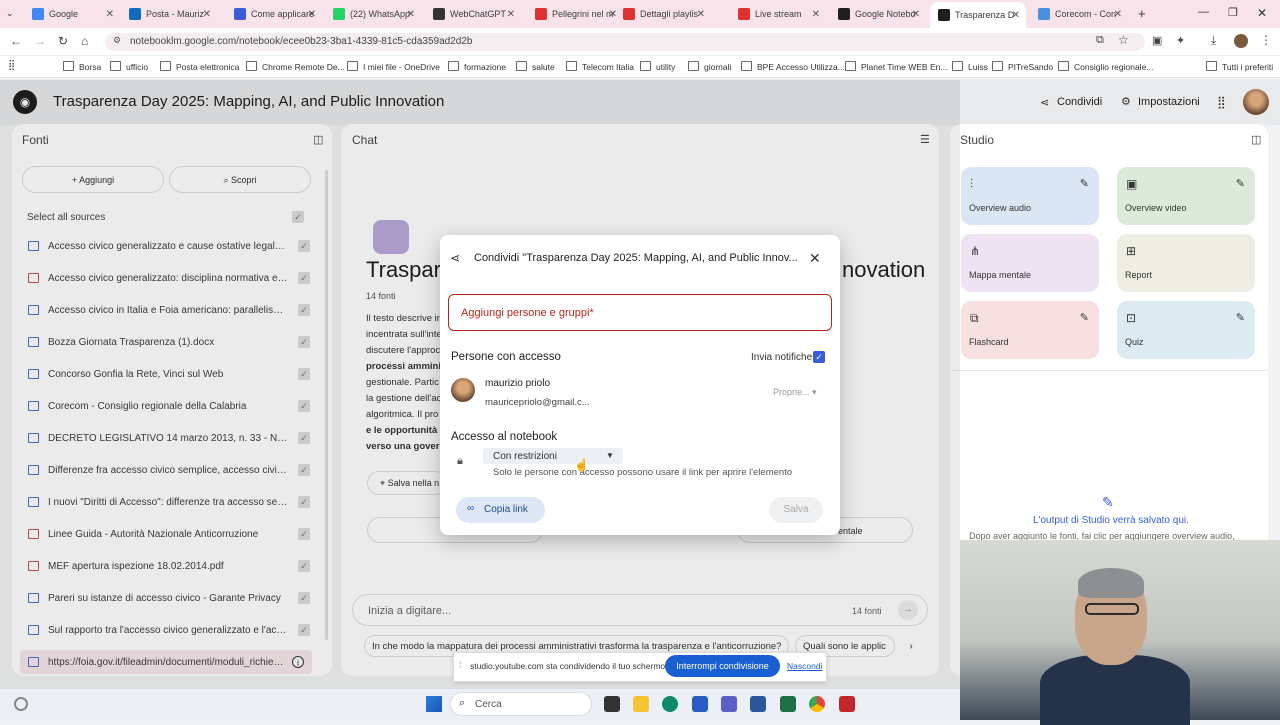  Describe the element at coordinates (1169, 102) in the screenshot. I see `settings-button: Impostazioni` at that location.